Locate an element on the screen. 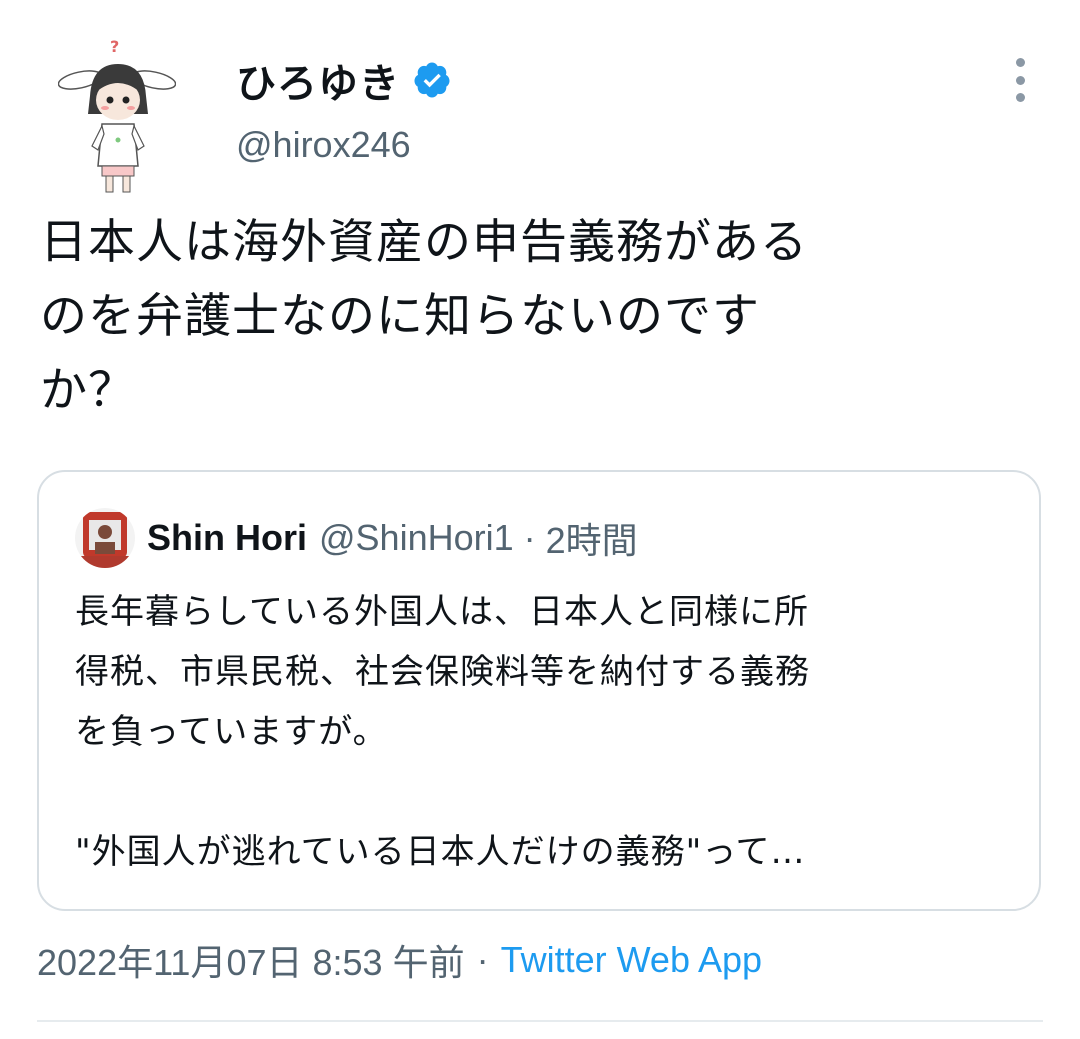  quoted-tweet-header: Shin Hori @ShinHori1 · 2時間 is located at coordinates (392, 538).